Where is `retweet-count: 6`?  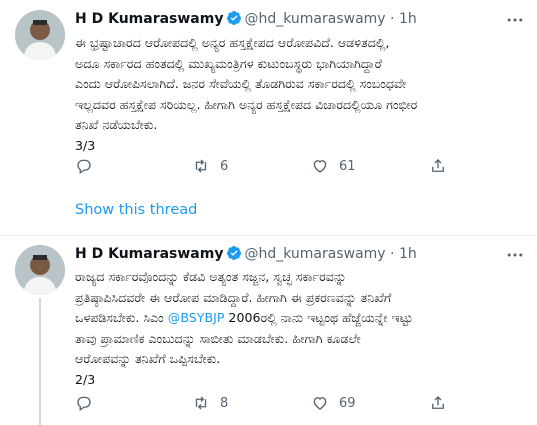
retweet-count: 6 is located at coordinates (224, 166).